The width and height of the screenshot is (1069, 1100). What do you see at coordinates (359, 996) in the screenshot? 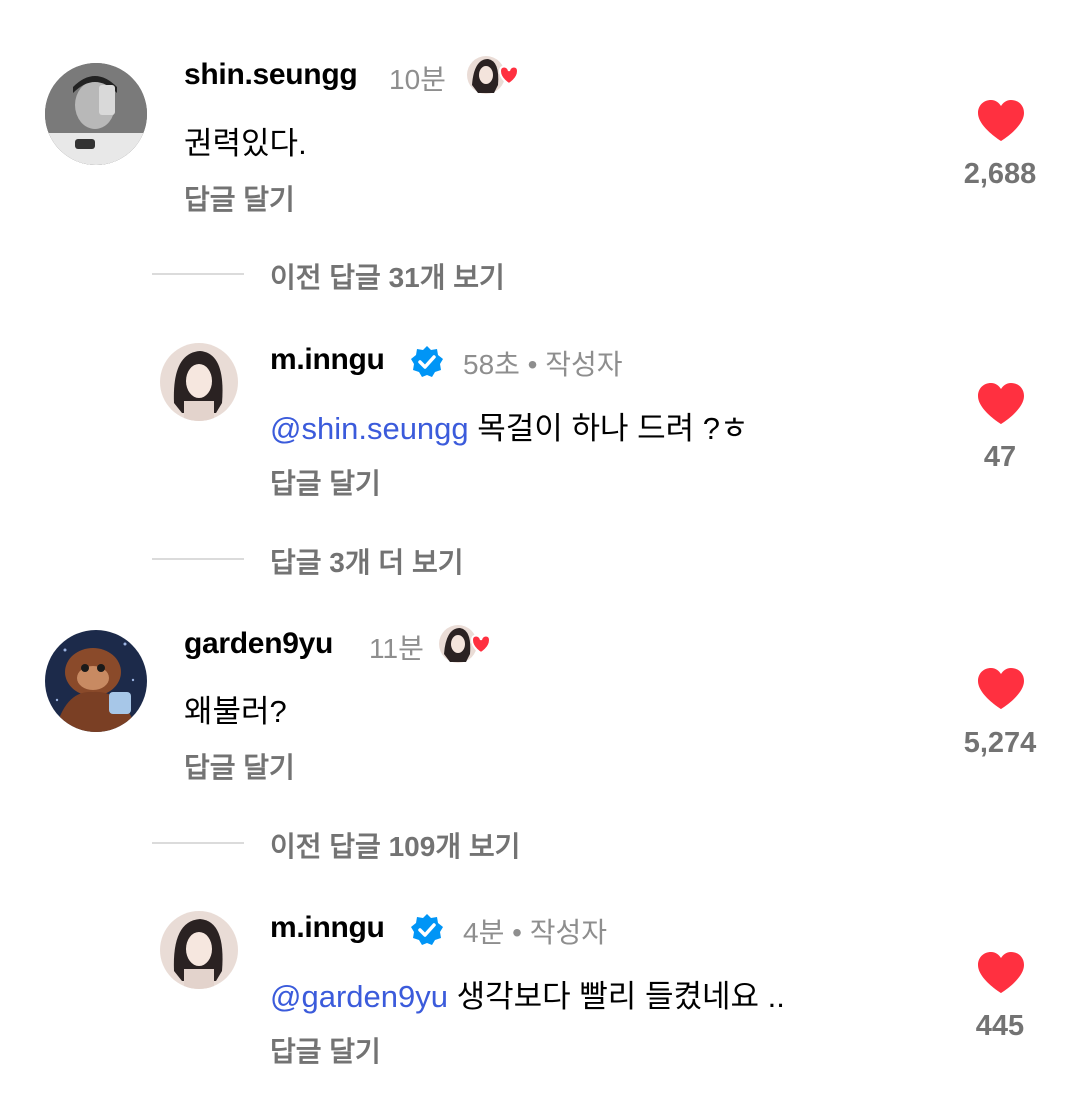
I see `mention-link: @garden9yu` at bounding box center [359, 996].